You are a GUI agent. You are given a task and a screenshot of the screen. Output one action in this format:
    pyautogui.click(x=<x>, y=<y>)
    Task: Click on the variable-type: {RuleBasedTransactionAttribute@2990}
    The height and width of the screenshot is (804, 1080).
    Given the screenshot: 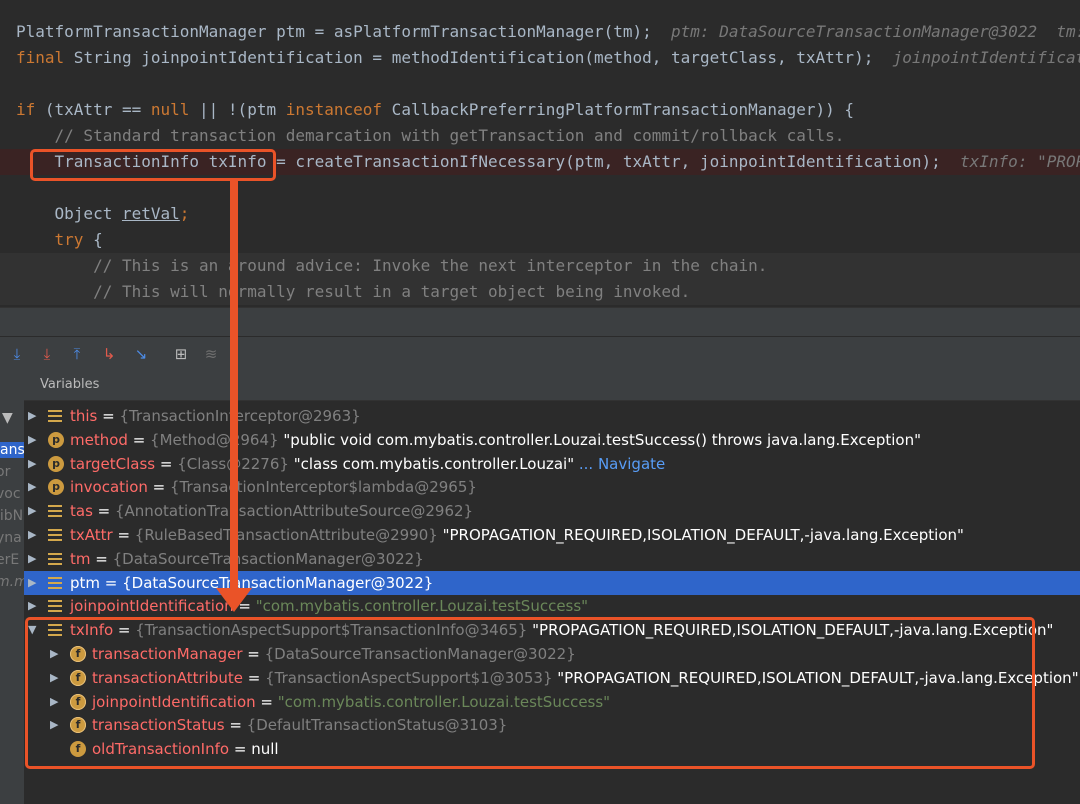 What is the action you would take?
    pyautogui.click(x=286, y=535)
    